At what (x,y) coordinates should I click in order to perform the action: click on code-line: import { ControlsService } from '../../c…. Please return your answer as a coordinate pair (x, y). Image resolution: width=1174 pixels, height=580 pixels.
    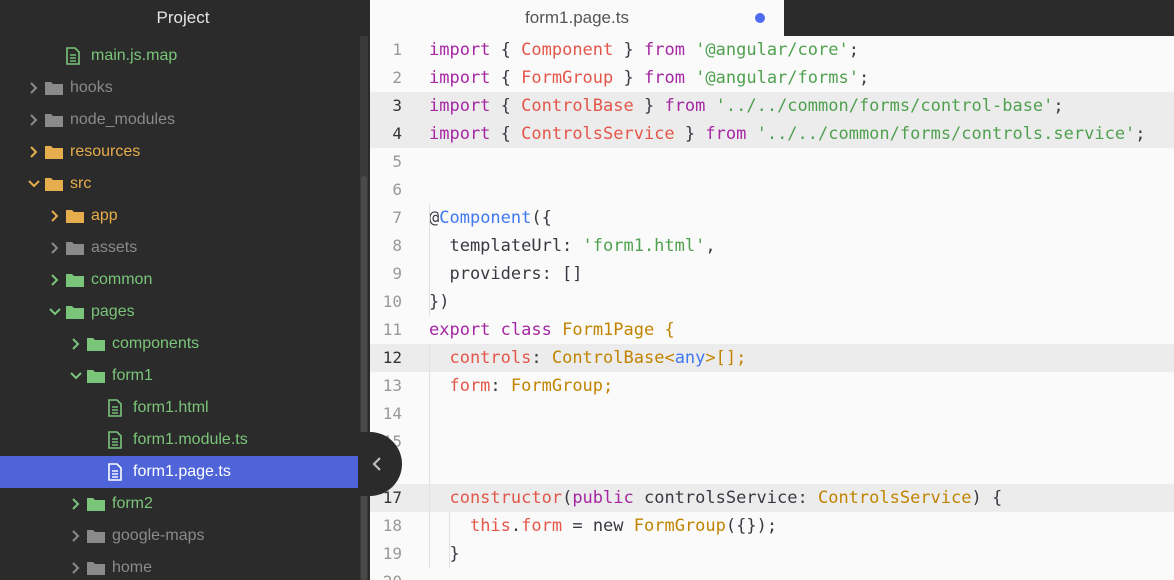
    Looking at the image, I should click on (787, 134).